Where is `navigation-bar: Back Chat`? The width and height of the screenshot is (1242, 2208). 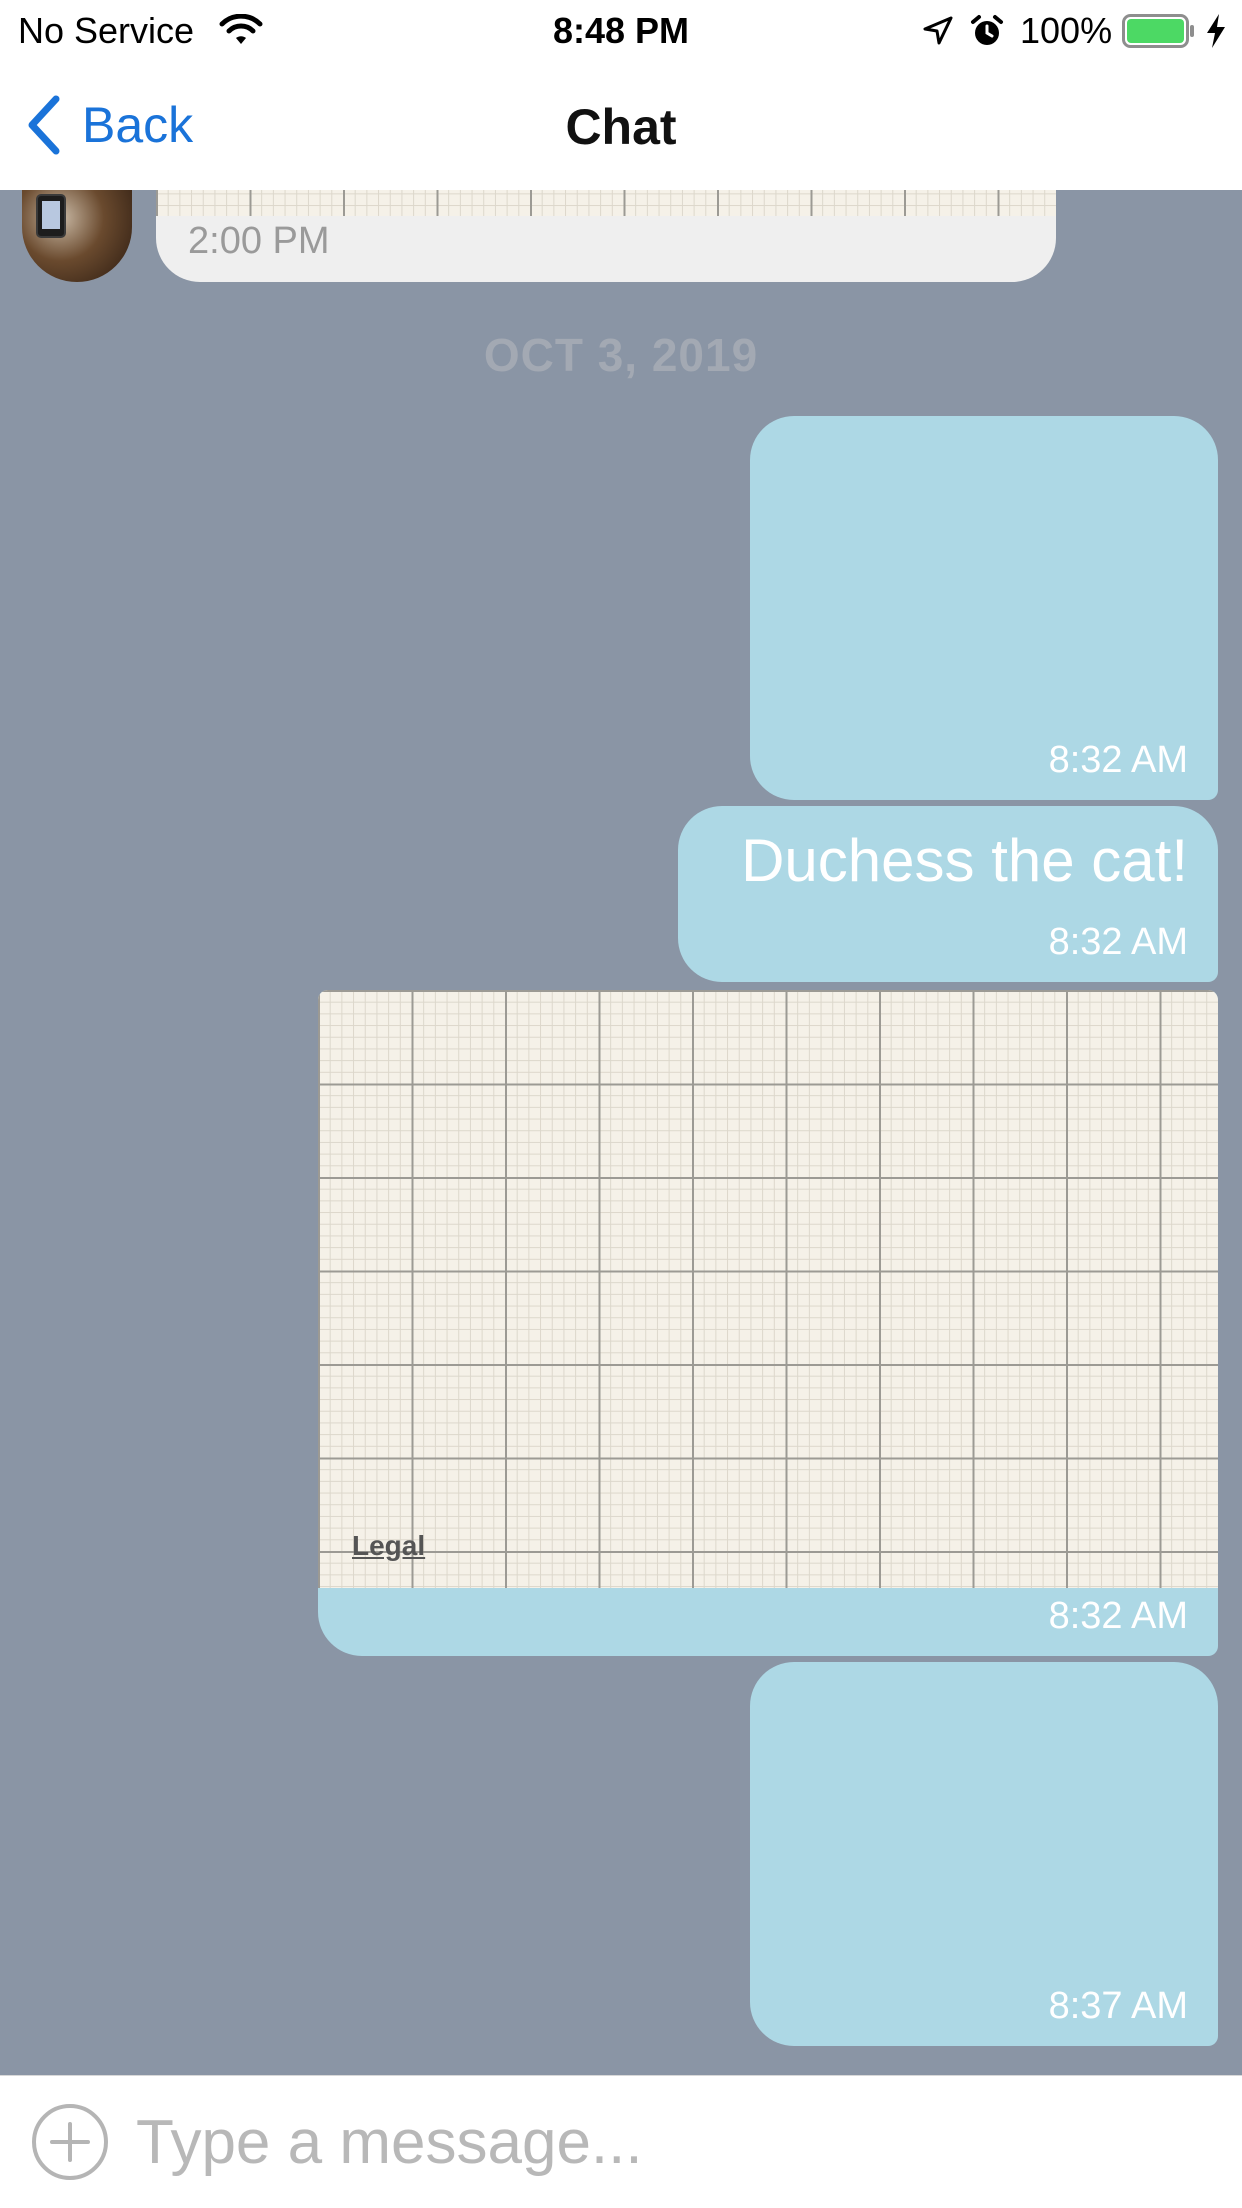
navigation-bar: Back Chat is located at coordinates (621, 126).